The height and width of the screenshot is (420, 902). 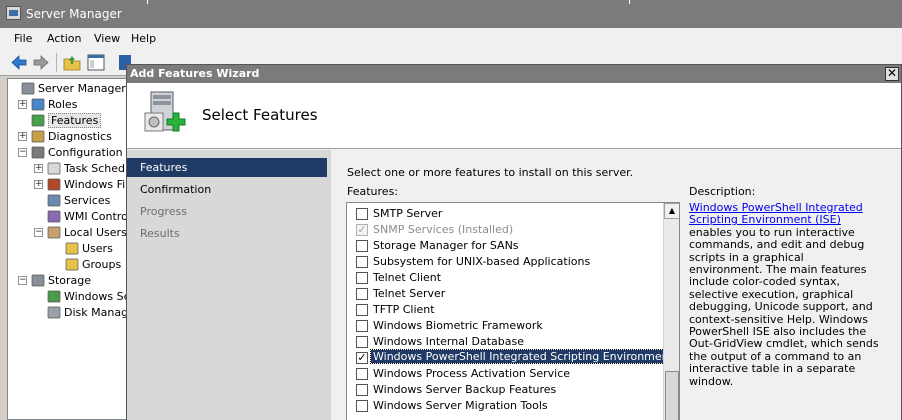 What do you see at coordinates (408, 213) in the screenshot?
I see `feature-label: SMTP Server` at bounding box center [408, 213].